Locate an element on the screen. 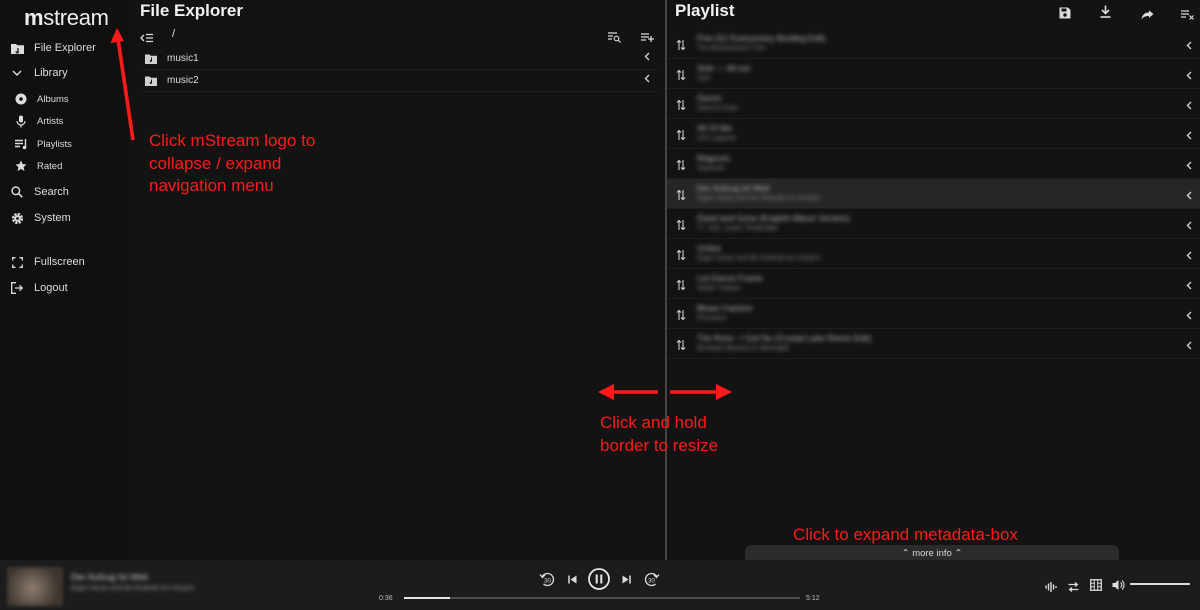  sidebar-item-logout: Logout is located at coordinates (64, 288).